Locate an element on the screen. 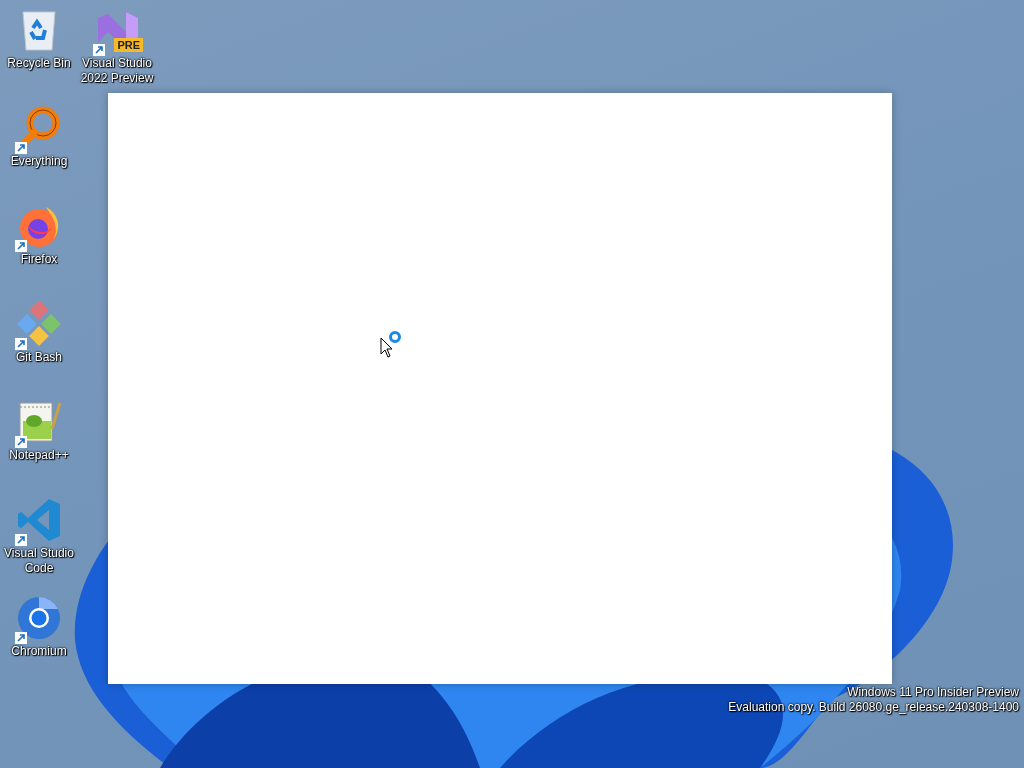  desktop-shortcut: Firefox is located at coordinates (39, 244).